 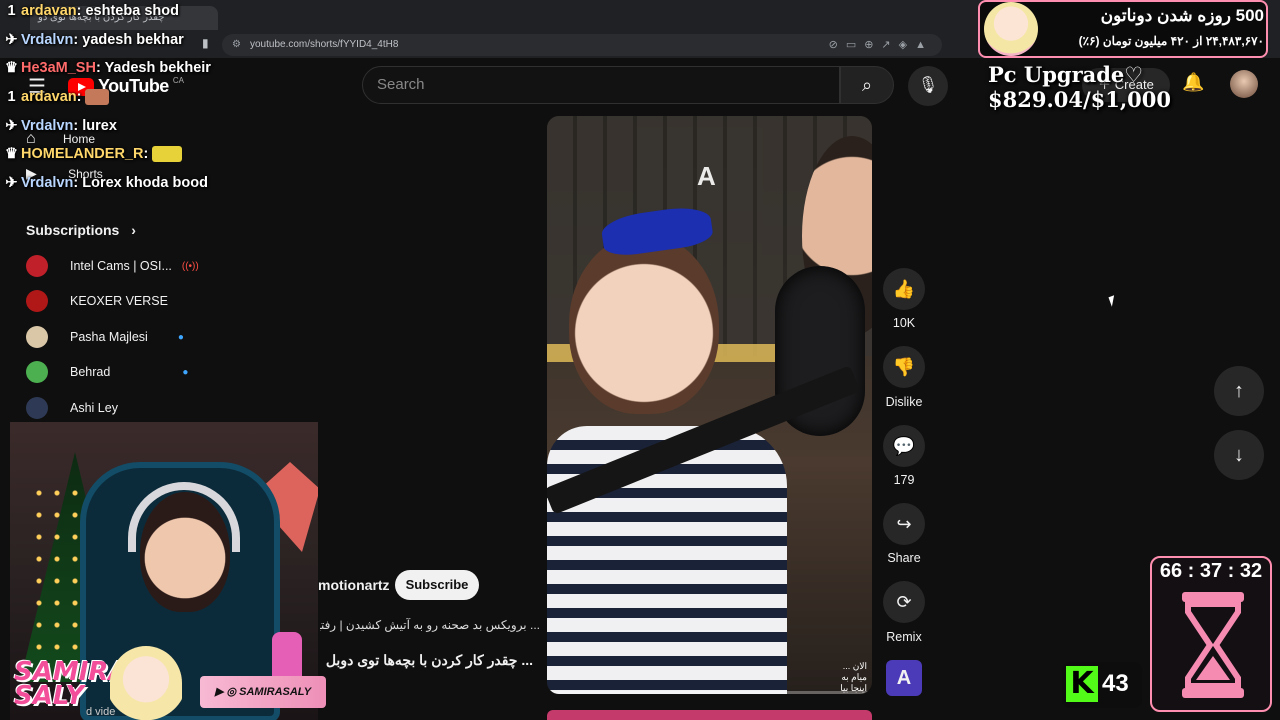 I want to click on share-label: Share, so click(x=904, y=558).